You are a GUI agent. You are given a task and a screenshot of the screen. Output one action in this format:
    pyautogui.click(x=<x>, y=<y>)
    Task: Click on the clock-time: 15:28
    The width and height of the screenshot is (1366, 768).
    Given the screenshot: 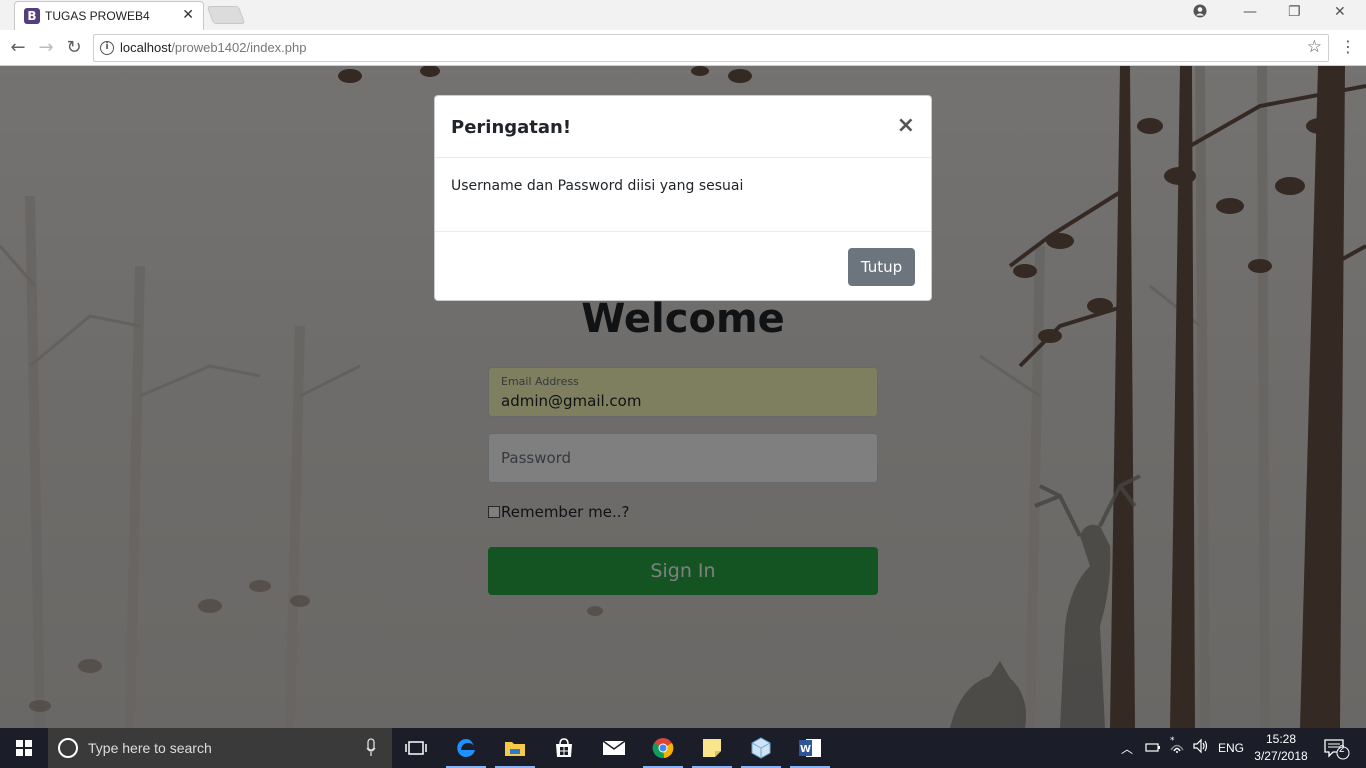 What is the action you would take?
    pyautogui.click(x=1281, y=739)
    